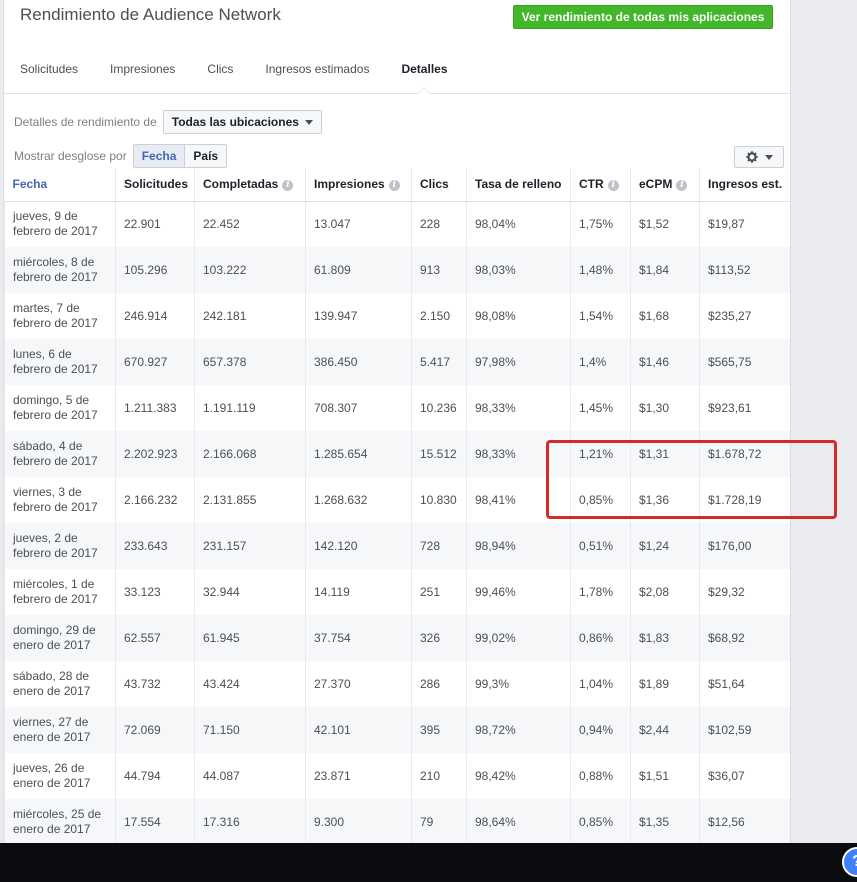 The height and width of the screenshot is (882, 857). Describe the element at coordinates (155, 185) in the screenshot. I see `column-header-solicitudes: Solicitudes` at that location.